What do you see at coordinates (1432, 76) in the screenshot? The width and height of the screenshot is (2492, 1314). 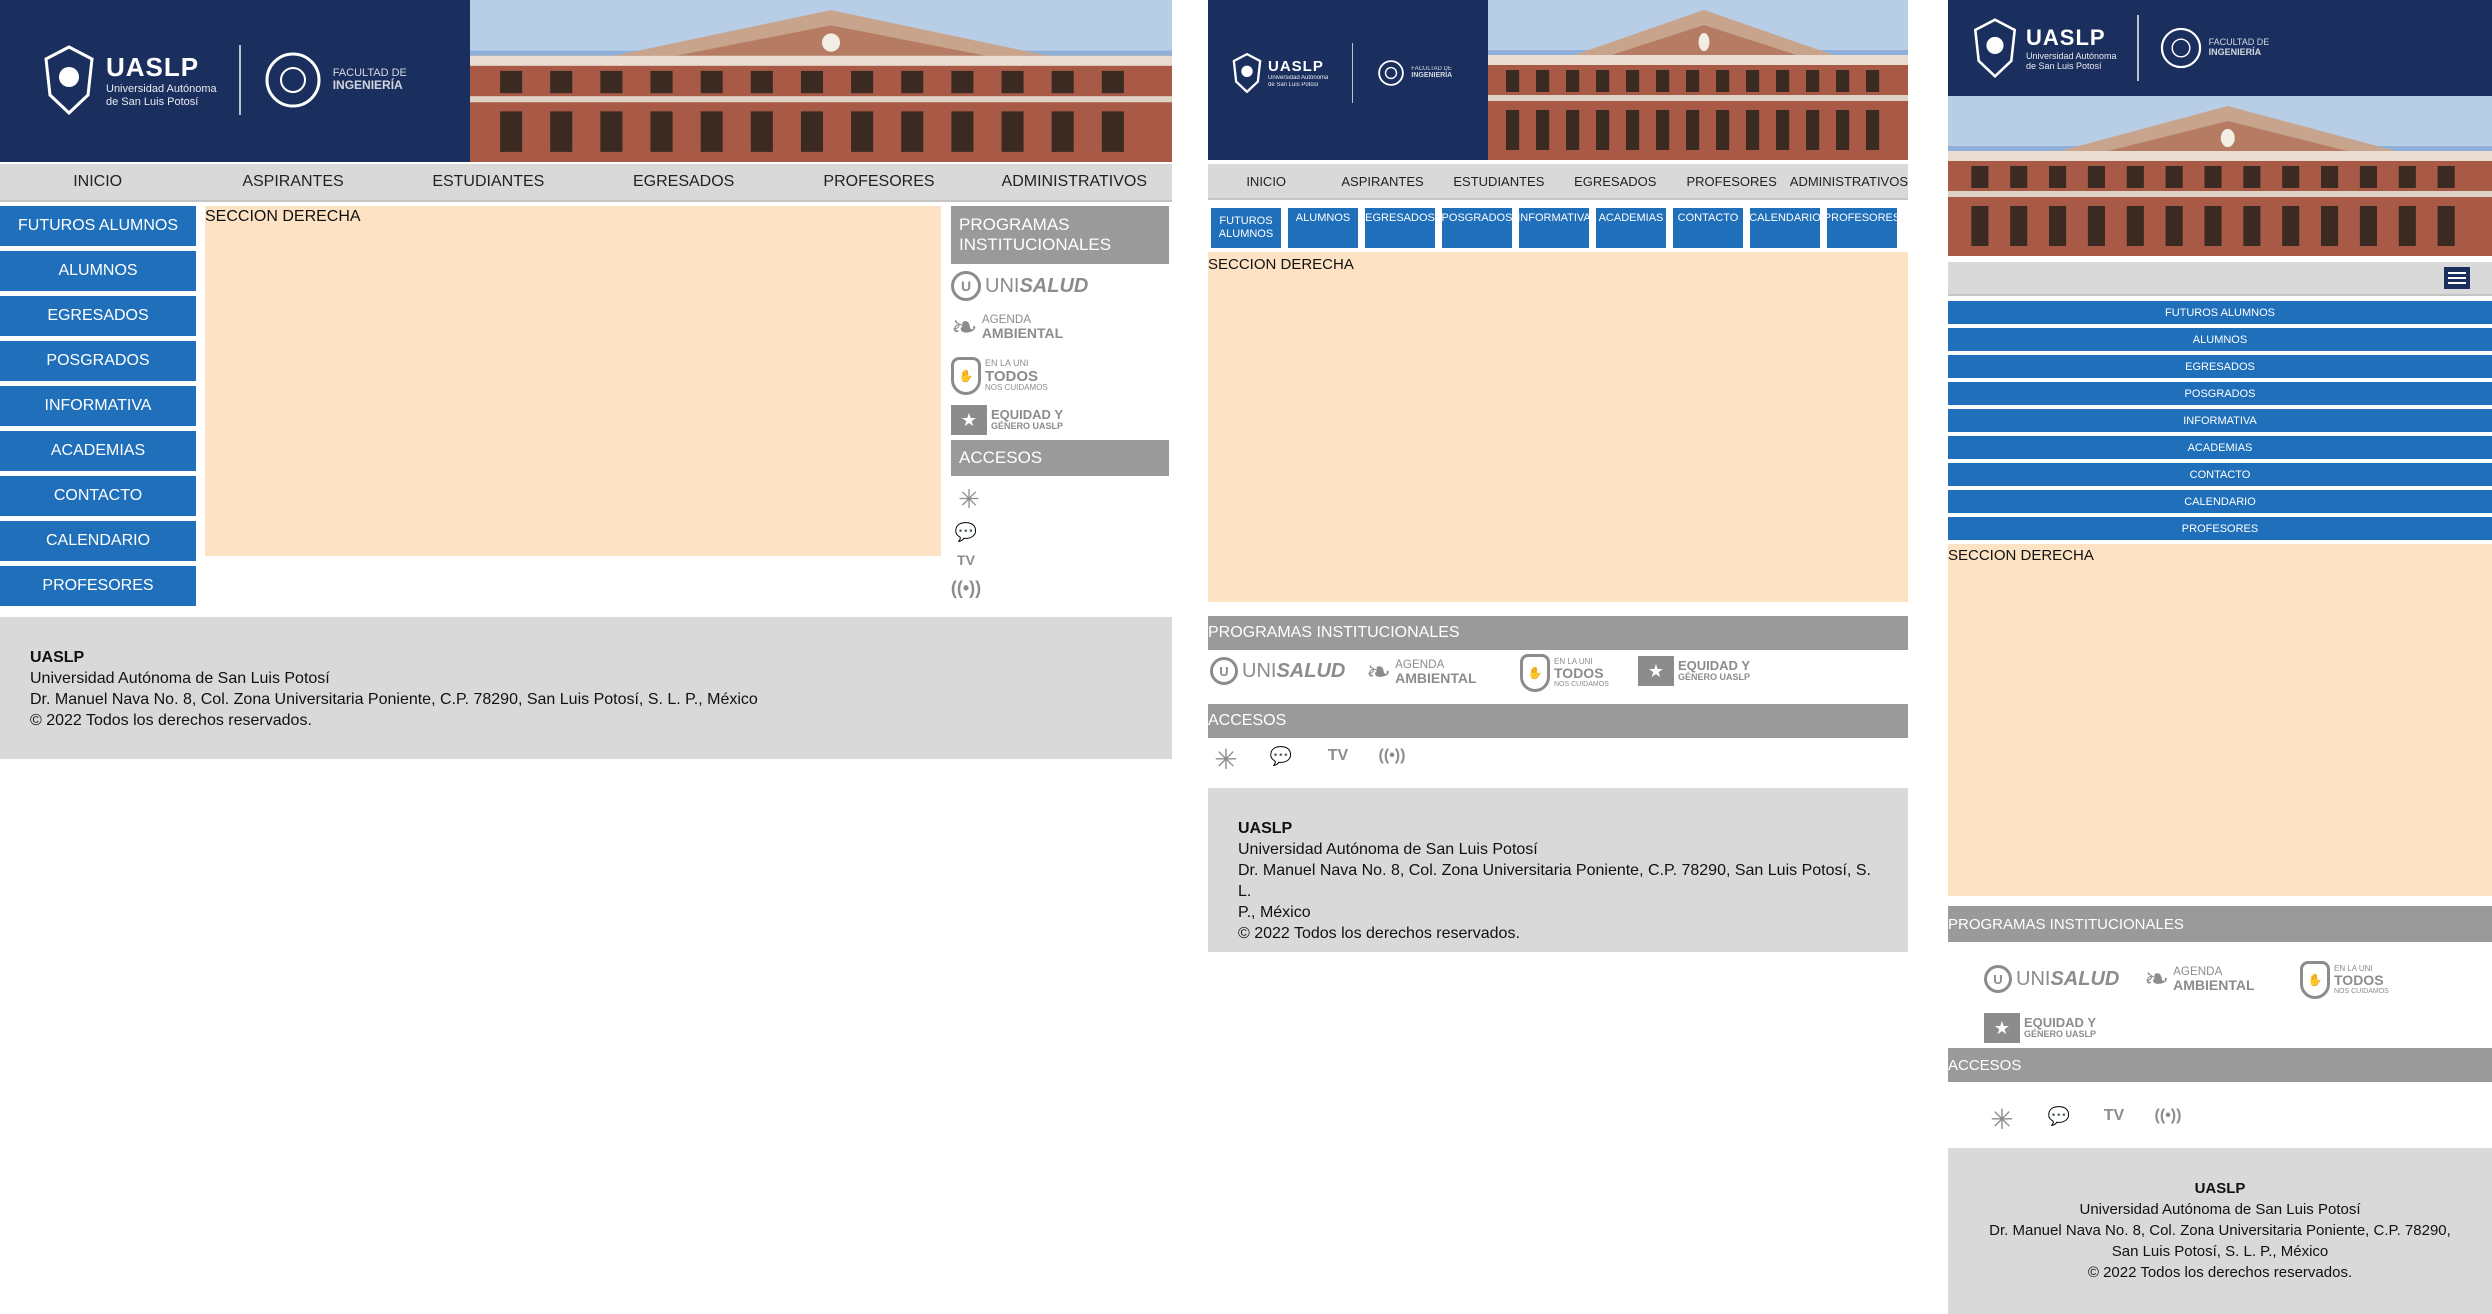 I see `faculty-label-2: INGENIERÍA` at bounding box center [1432, 76].